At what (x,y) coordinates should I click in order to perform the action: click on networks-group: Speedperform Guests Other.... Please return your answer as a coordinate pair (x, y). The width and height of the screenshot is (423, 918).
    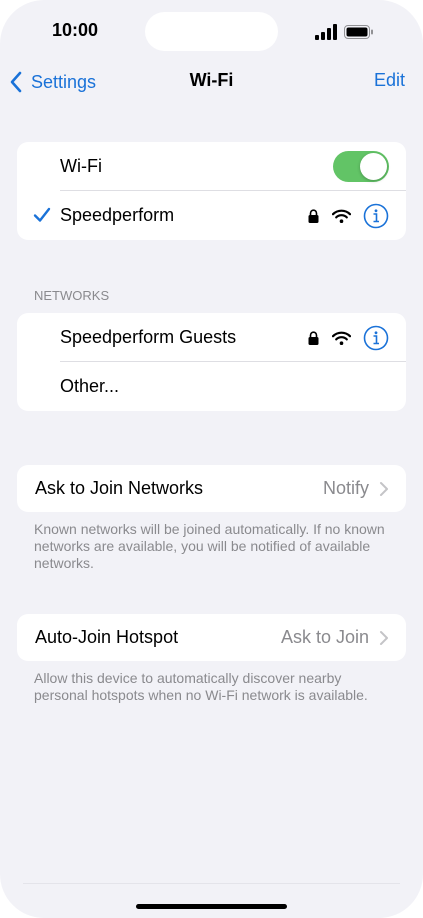
    Looking at the image, I should click on (211, 362).